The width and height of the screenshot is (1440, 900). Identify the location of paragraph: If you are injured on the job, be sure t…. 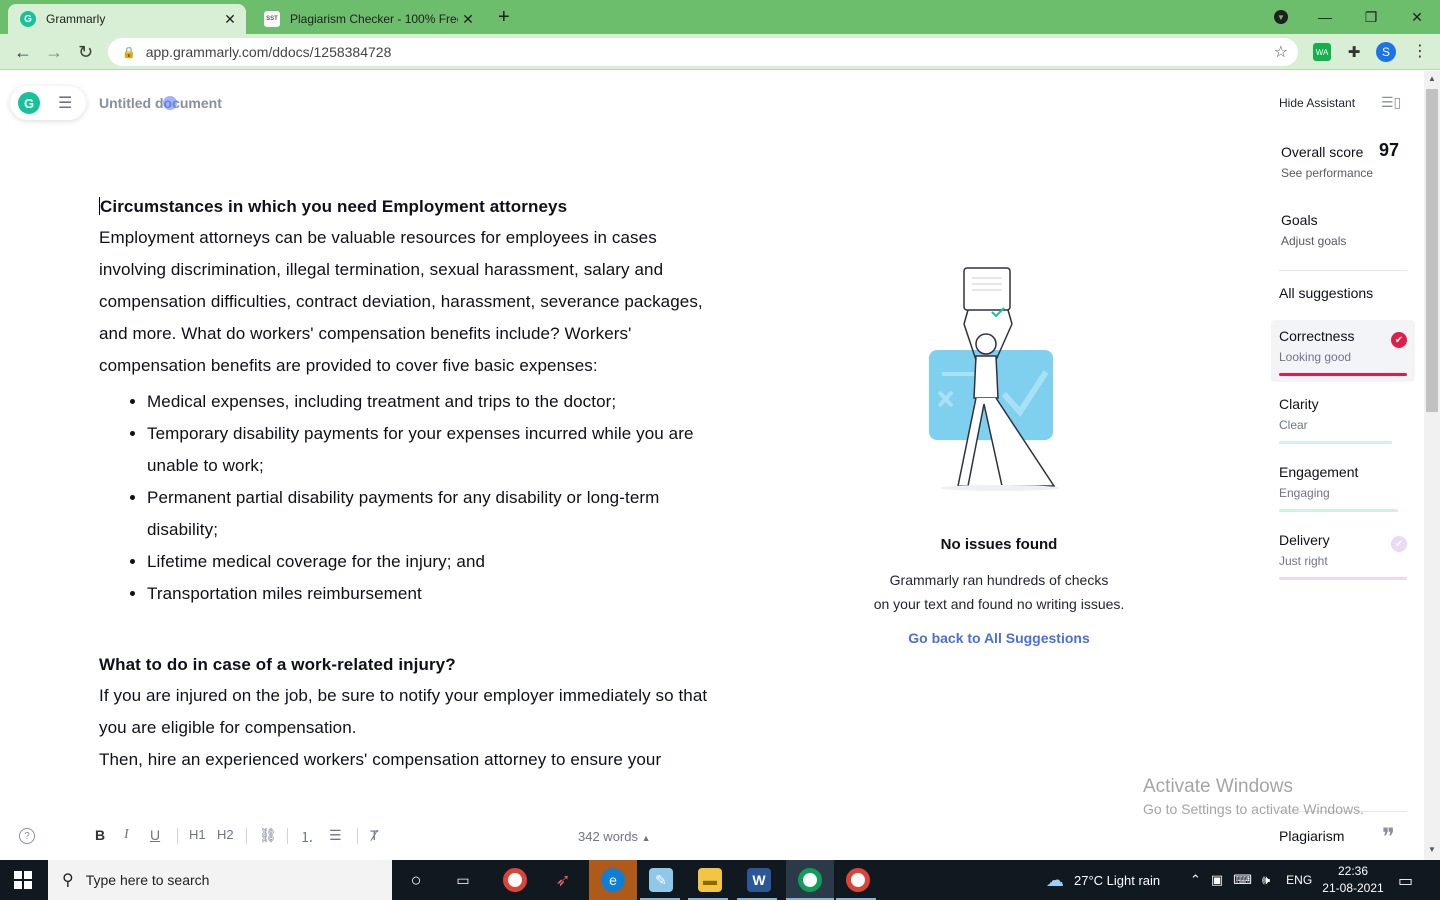
(403, 711).